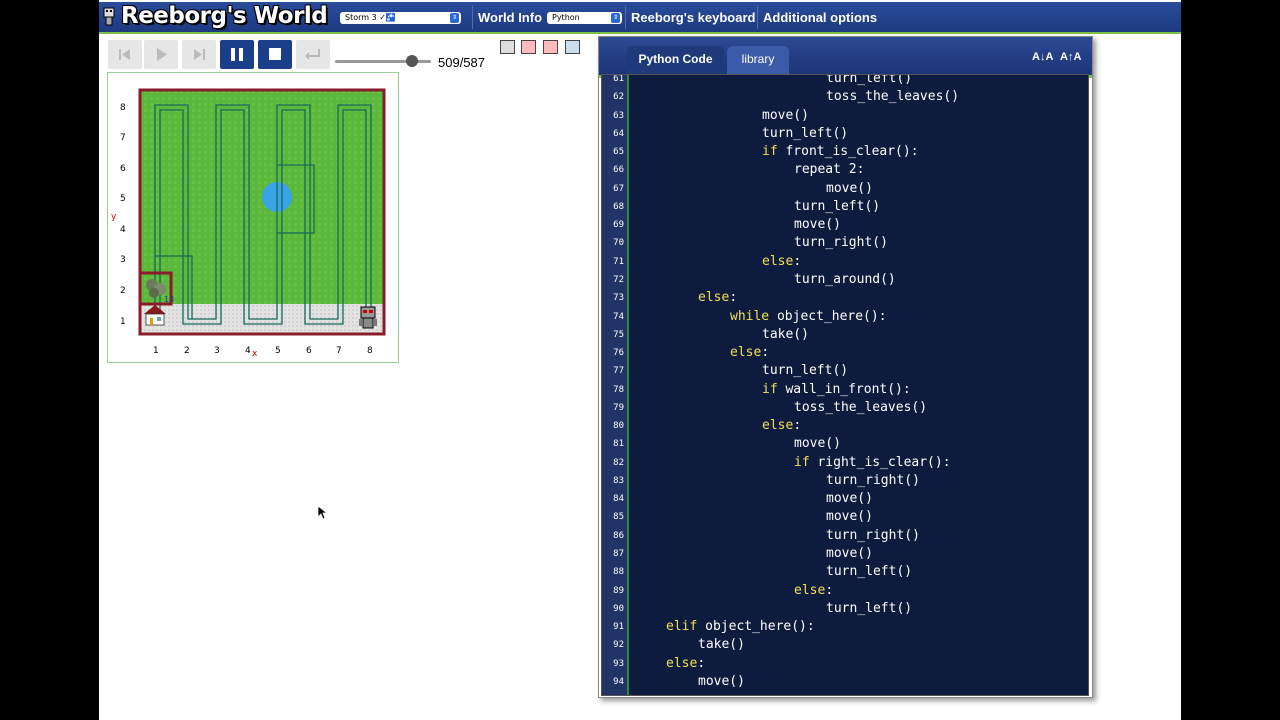  I want to click on line-number: 85, so click(618, 517).